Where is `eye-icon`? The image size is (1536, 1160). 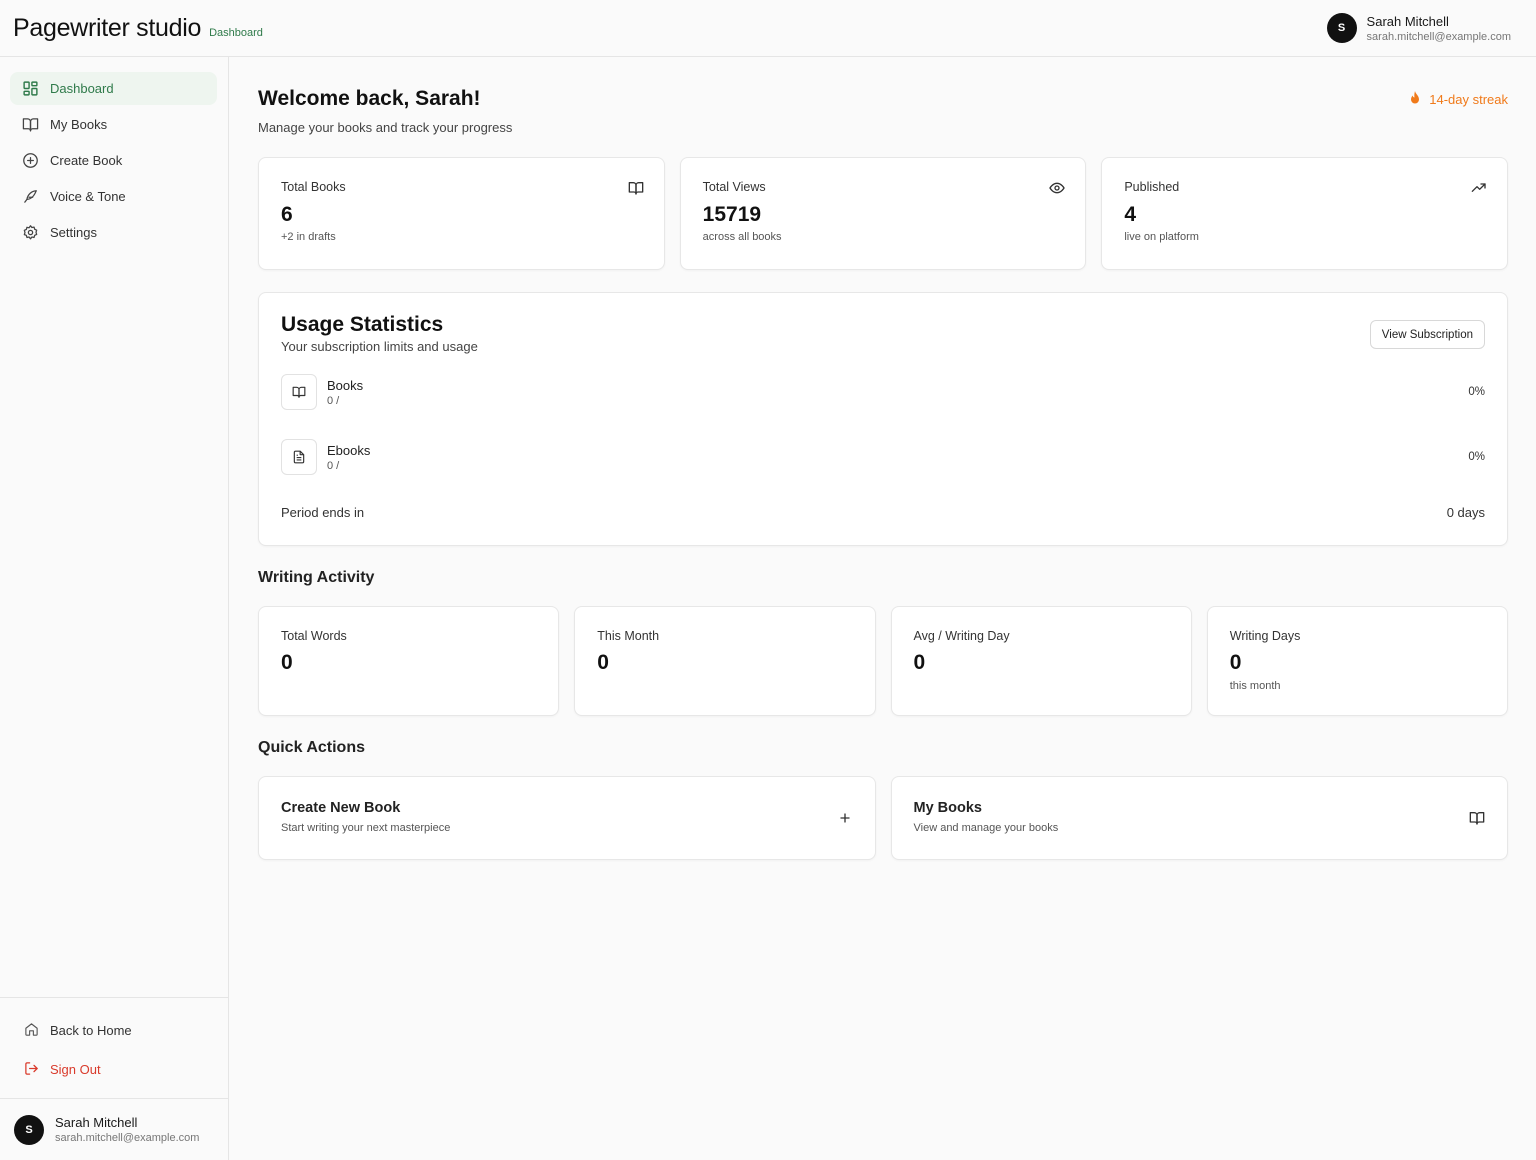 eye-icon is located at coordinates (1057, 188).